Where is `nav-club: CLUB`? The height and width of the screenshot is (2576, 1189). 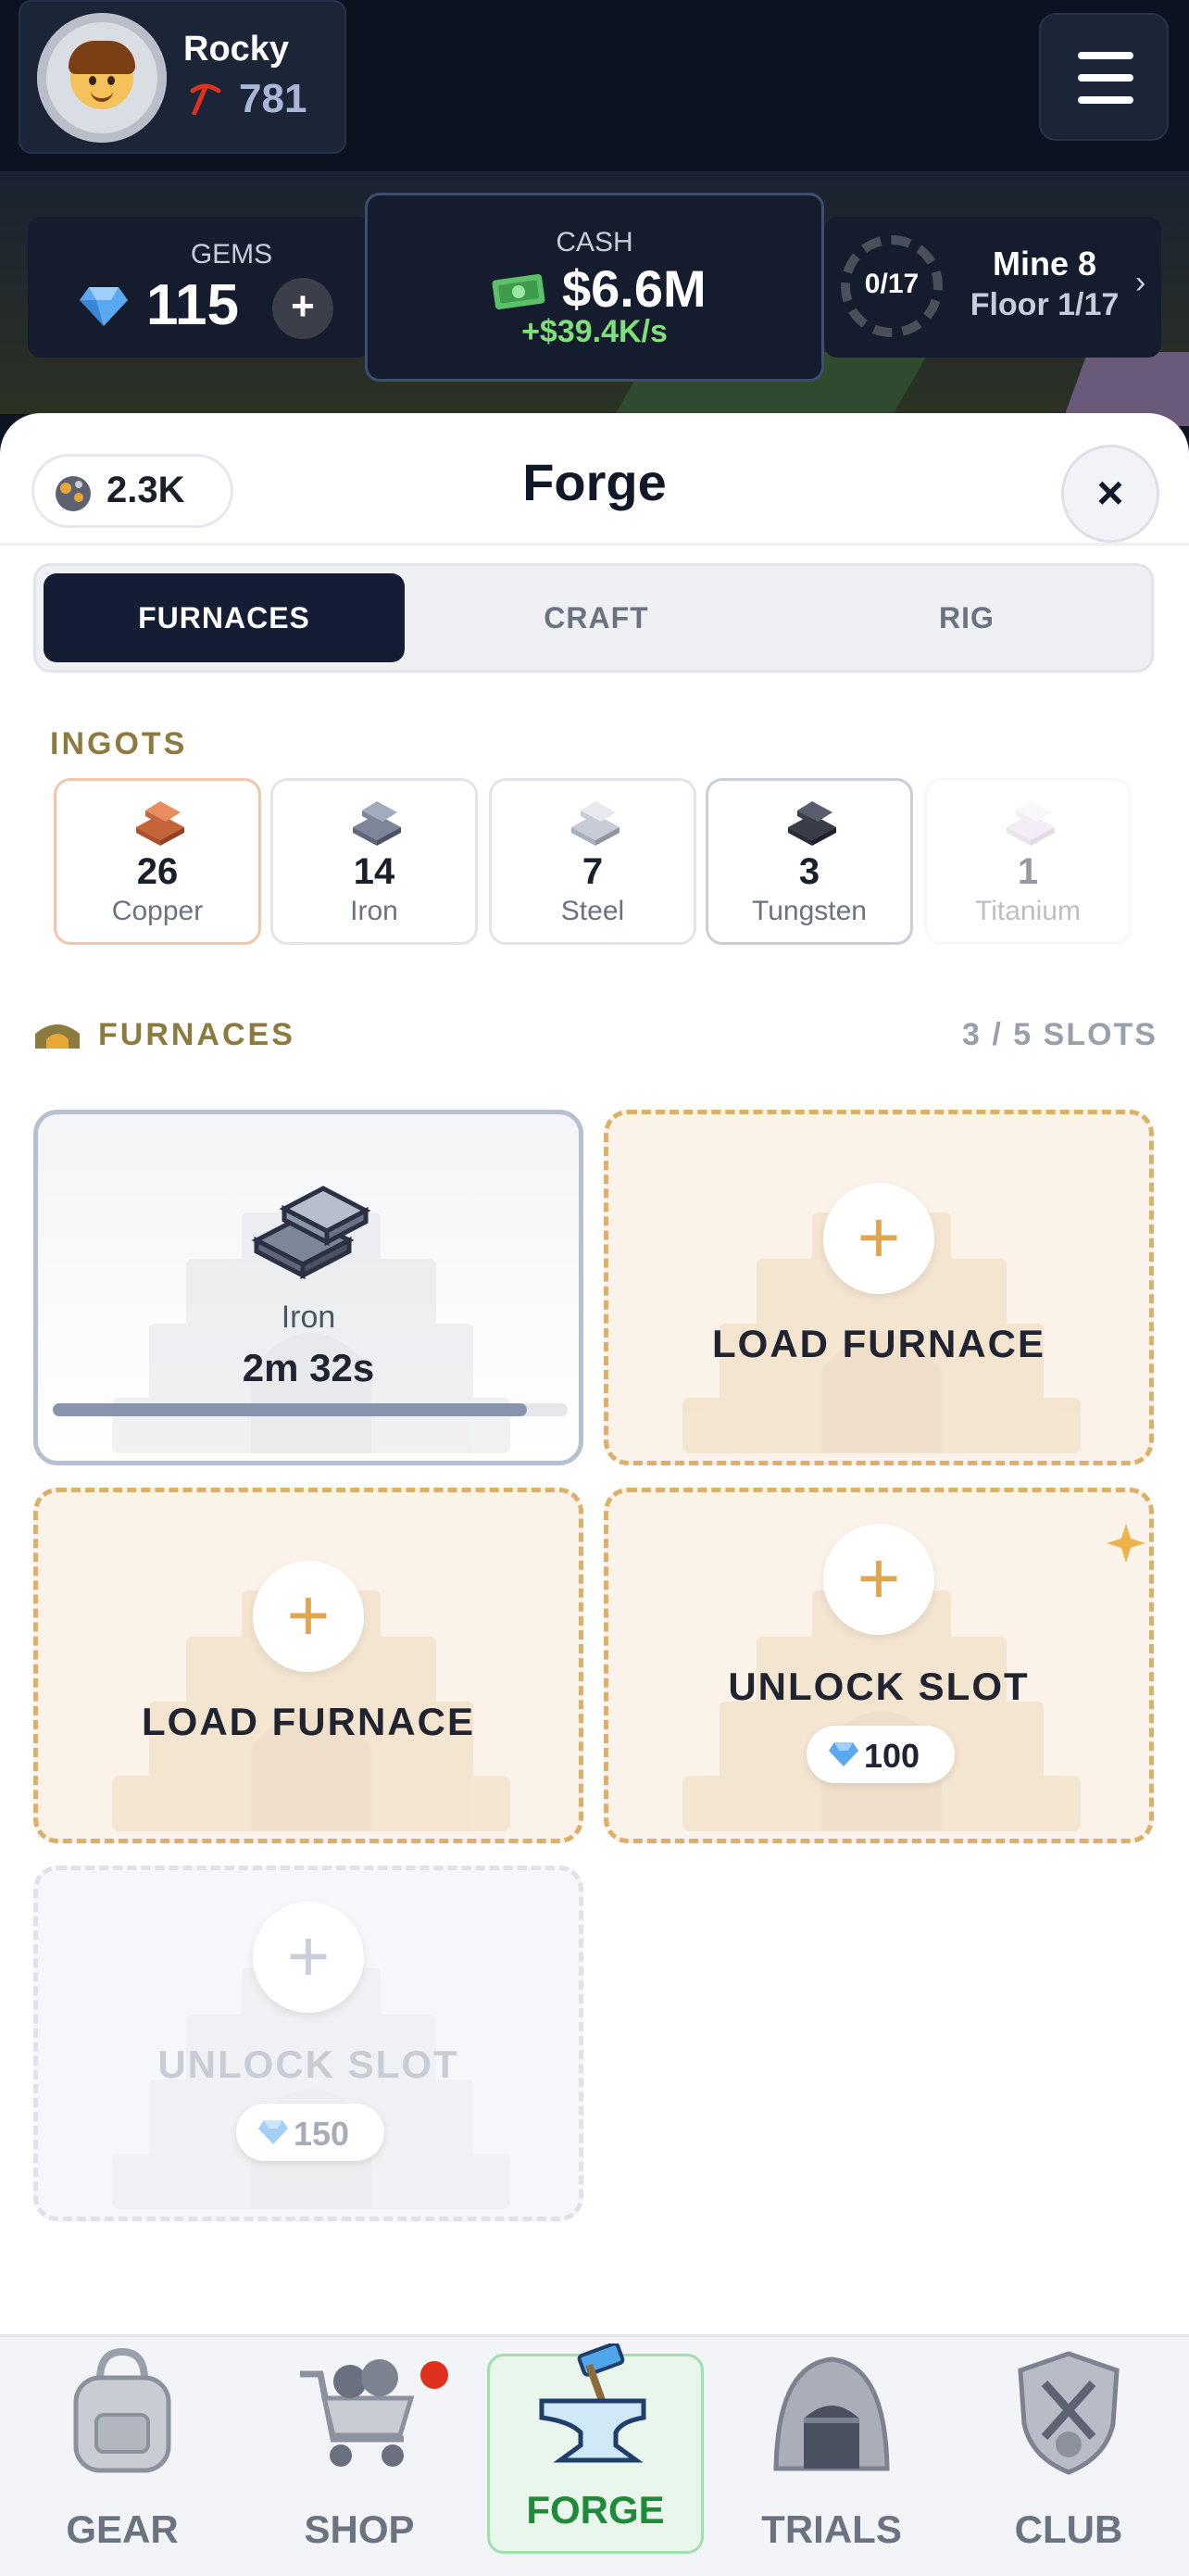 nav-club: CLUB is located at coordinates (1065, 2456).